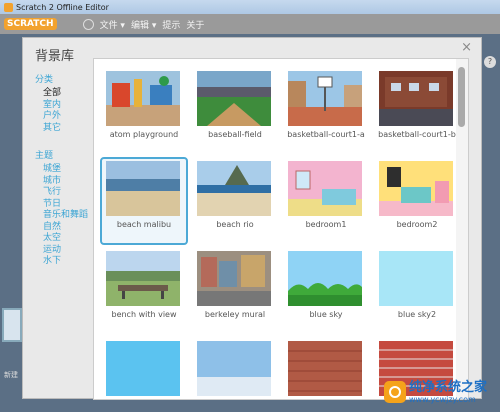  Describe the element at coordinates (65, 251) in the screenshot. I see `theme-sports: 运动` at that location.